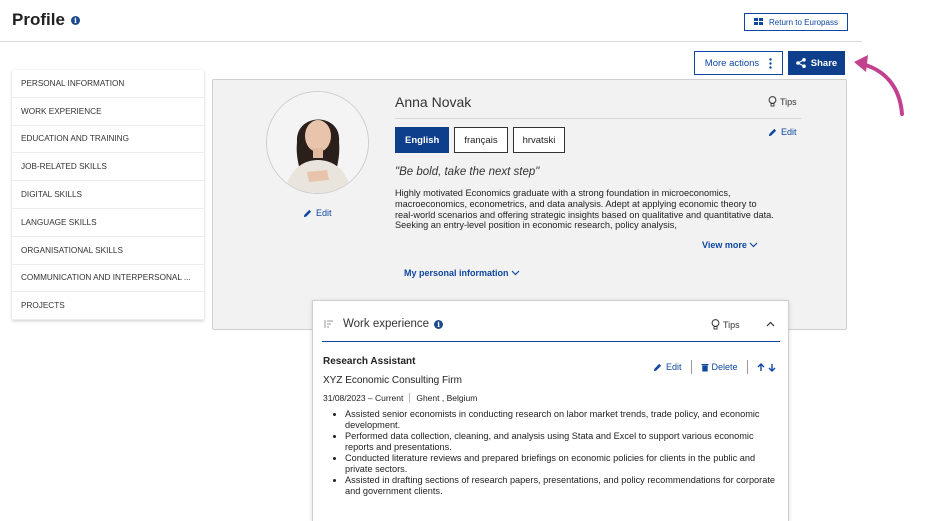 Image resolution: width=945 pixels, height=521 pixels. Describe the element at coordinates (363, 398) in the screenshot. I see `job-dates: 31/08/2023 – Current` at that location.